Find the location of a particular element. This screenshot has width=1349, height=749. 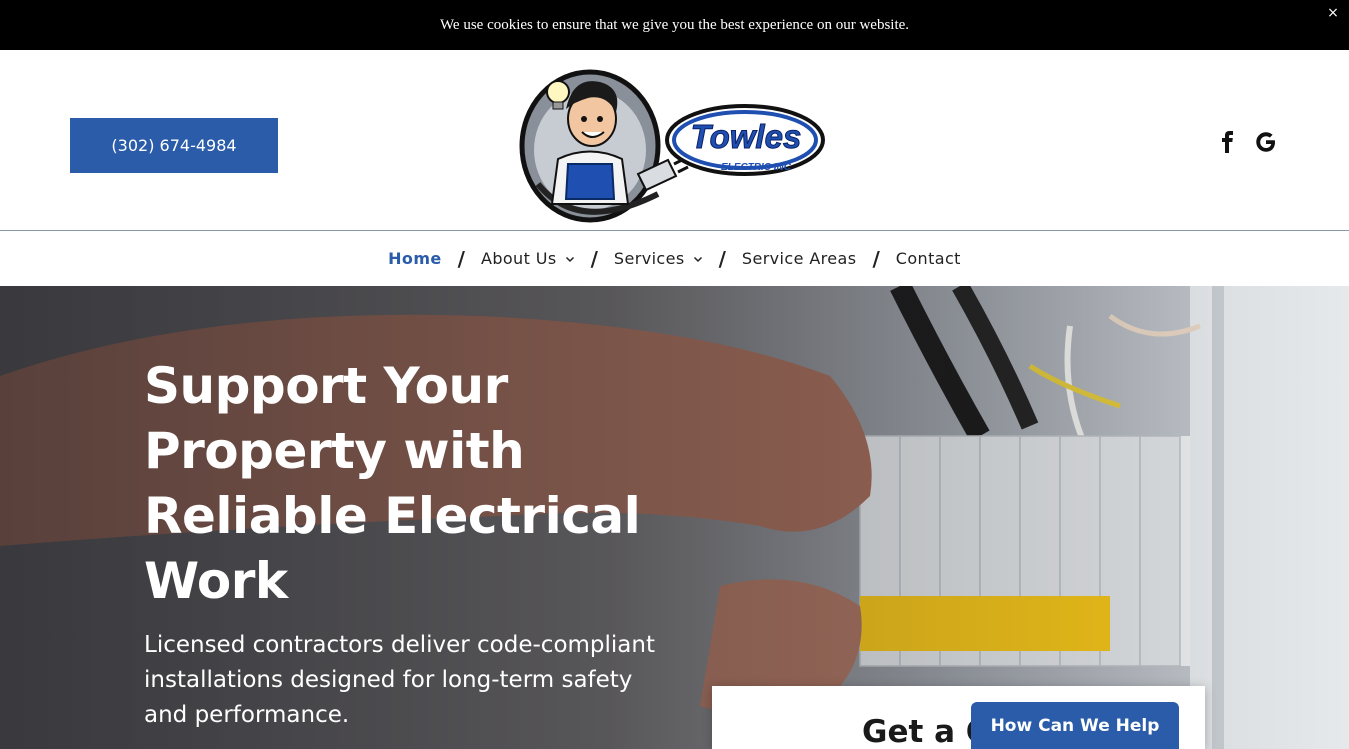

close-icon: × is located at coordinates (1333, 13).